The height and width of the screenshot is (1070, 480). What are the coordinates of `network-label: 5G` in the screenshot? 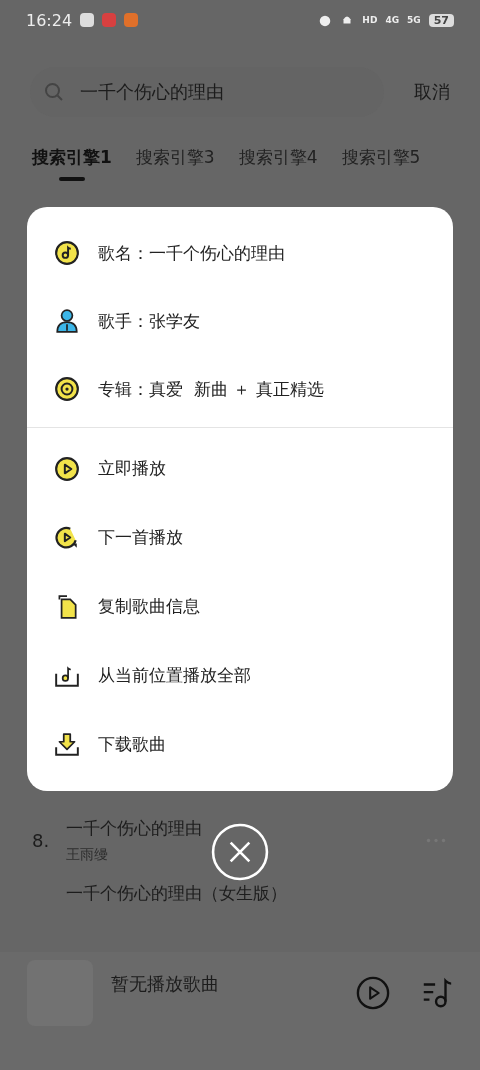 It's located at (414, 20).